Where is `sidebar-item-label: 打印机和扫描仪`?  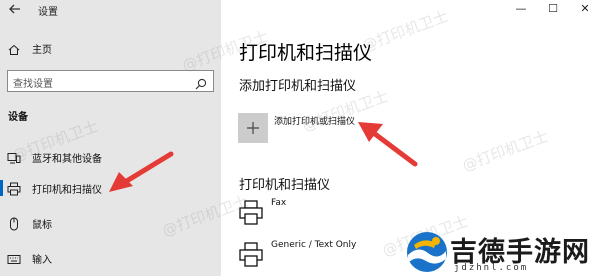 sidebar-item-label: 打印机和扫描仪 is located at coordinates (67, 190).